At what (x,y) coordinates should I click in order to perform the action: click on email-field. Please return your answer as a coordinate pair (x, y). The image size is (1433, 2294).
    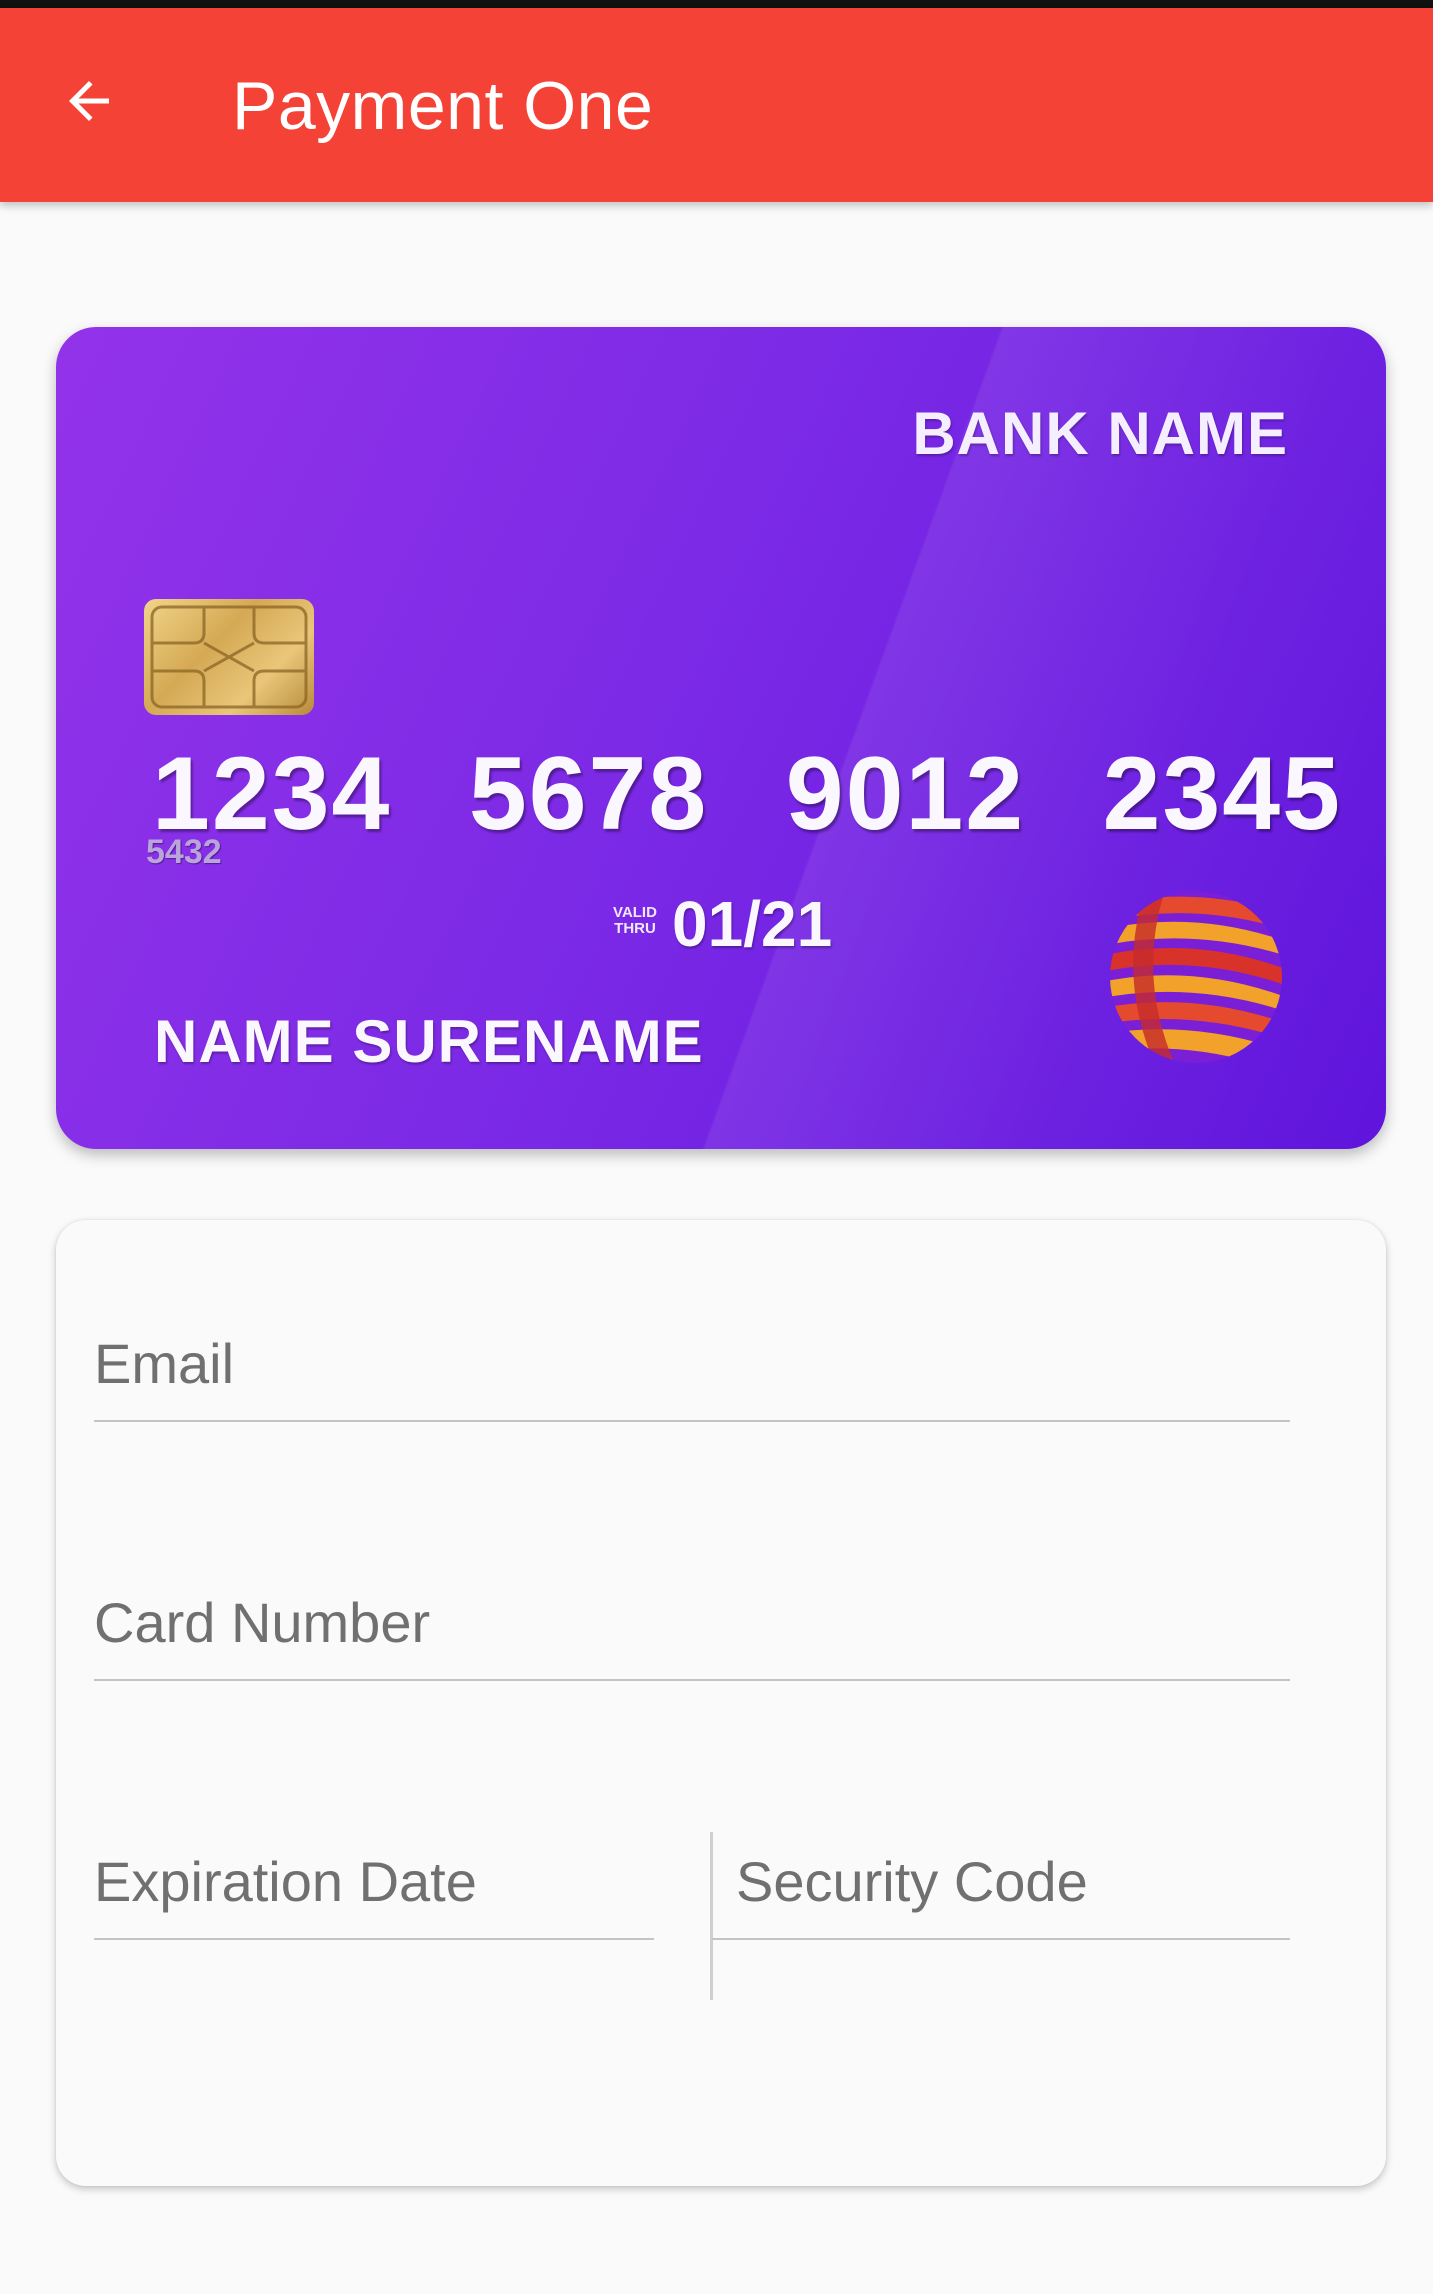
    Looking at the image, I should click on (692, 1374).